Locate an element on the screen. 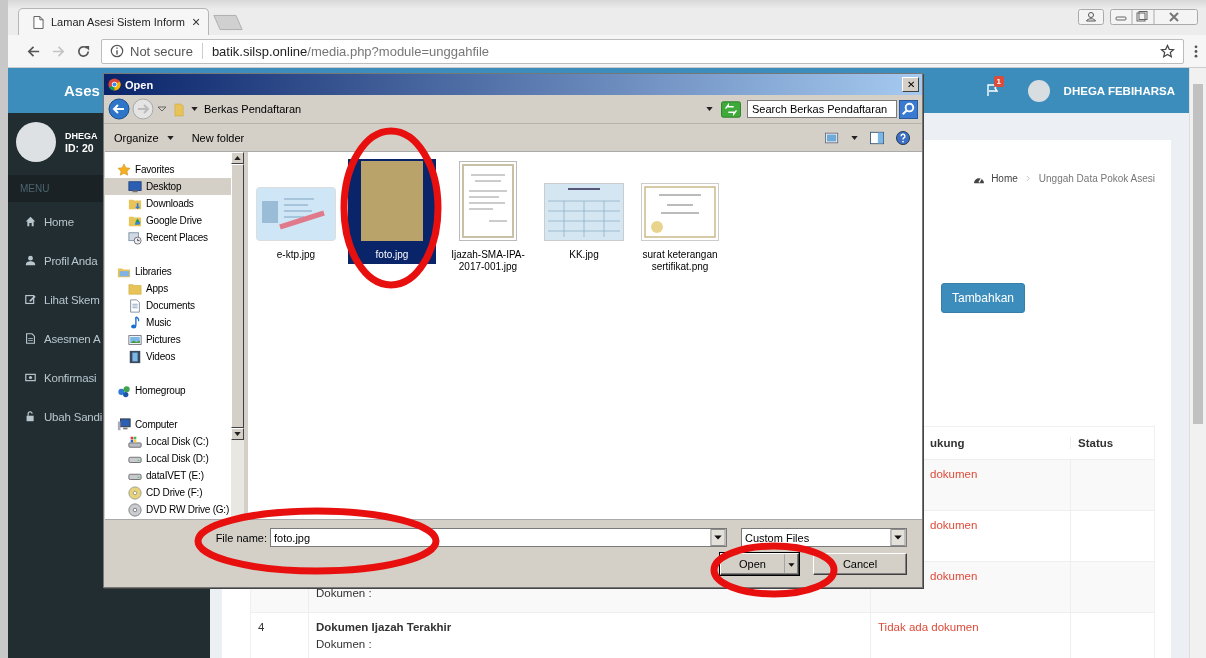 The width and height of the screenshot is (1206, 658). url-text: batik.silsp.online/media.php?module=unggahfile is located at coordinates (350, 51).